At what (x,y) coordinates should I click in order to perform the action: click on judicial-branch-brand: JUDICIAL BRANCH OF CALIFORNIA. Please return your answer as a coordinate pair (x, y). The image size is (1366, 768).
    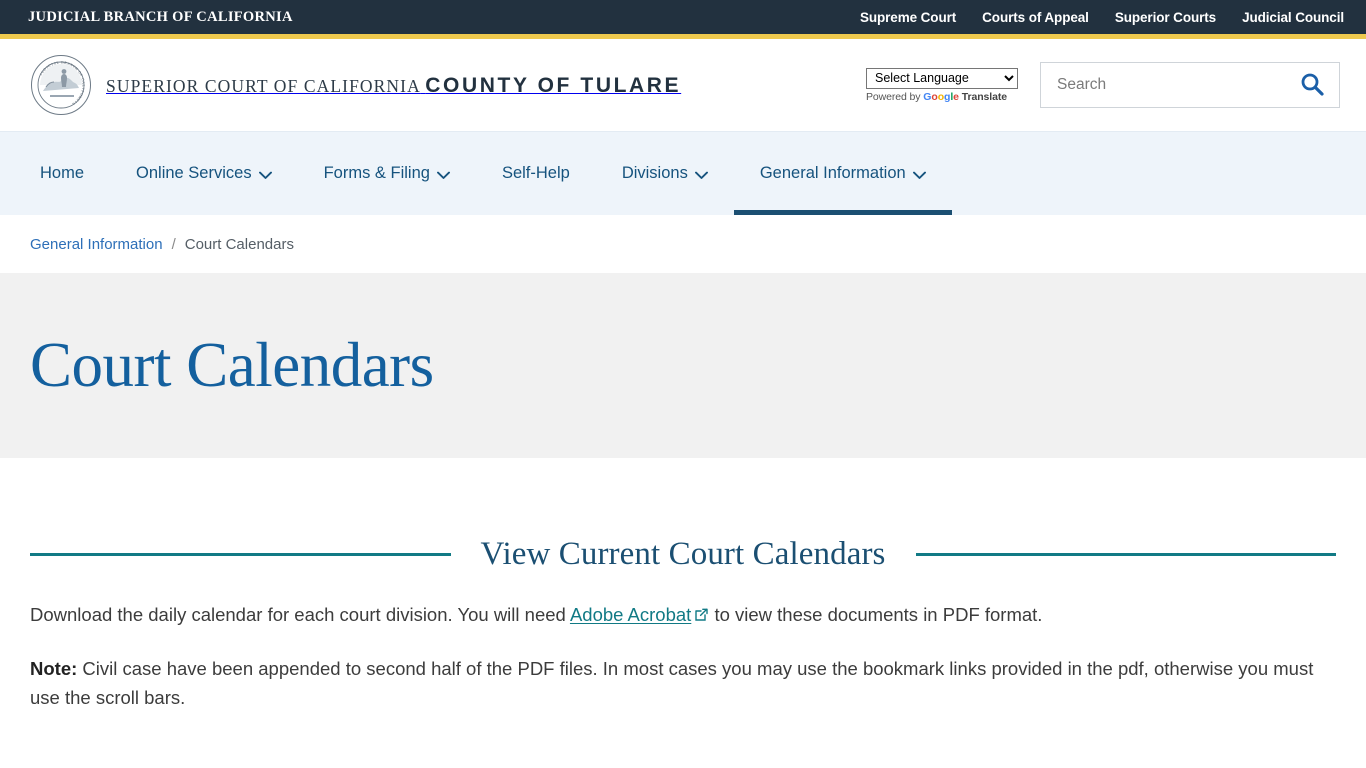
    Looking at the image, I should click on (160, 16).